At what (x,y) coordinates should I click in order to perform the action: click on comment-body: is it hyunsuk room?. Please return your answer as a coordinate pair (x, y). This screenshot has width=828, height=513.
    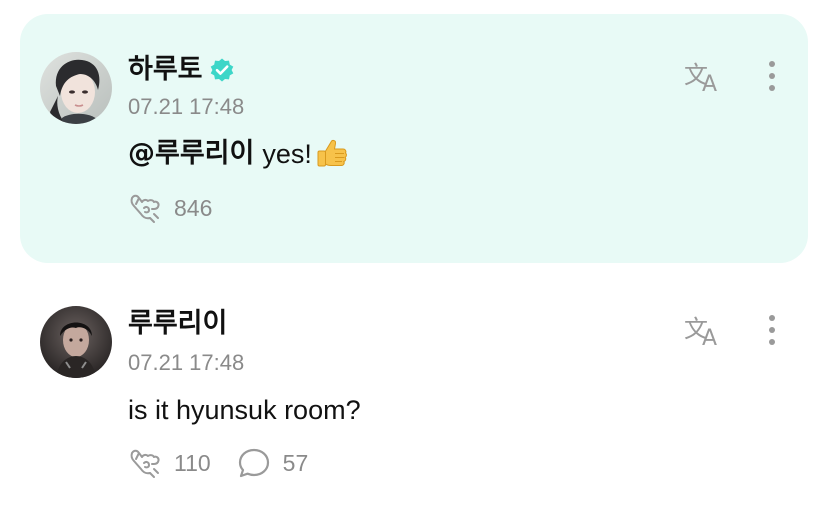
    Looking at the image, I should click on (244, 410).